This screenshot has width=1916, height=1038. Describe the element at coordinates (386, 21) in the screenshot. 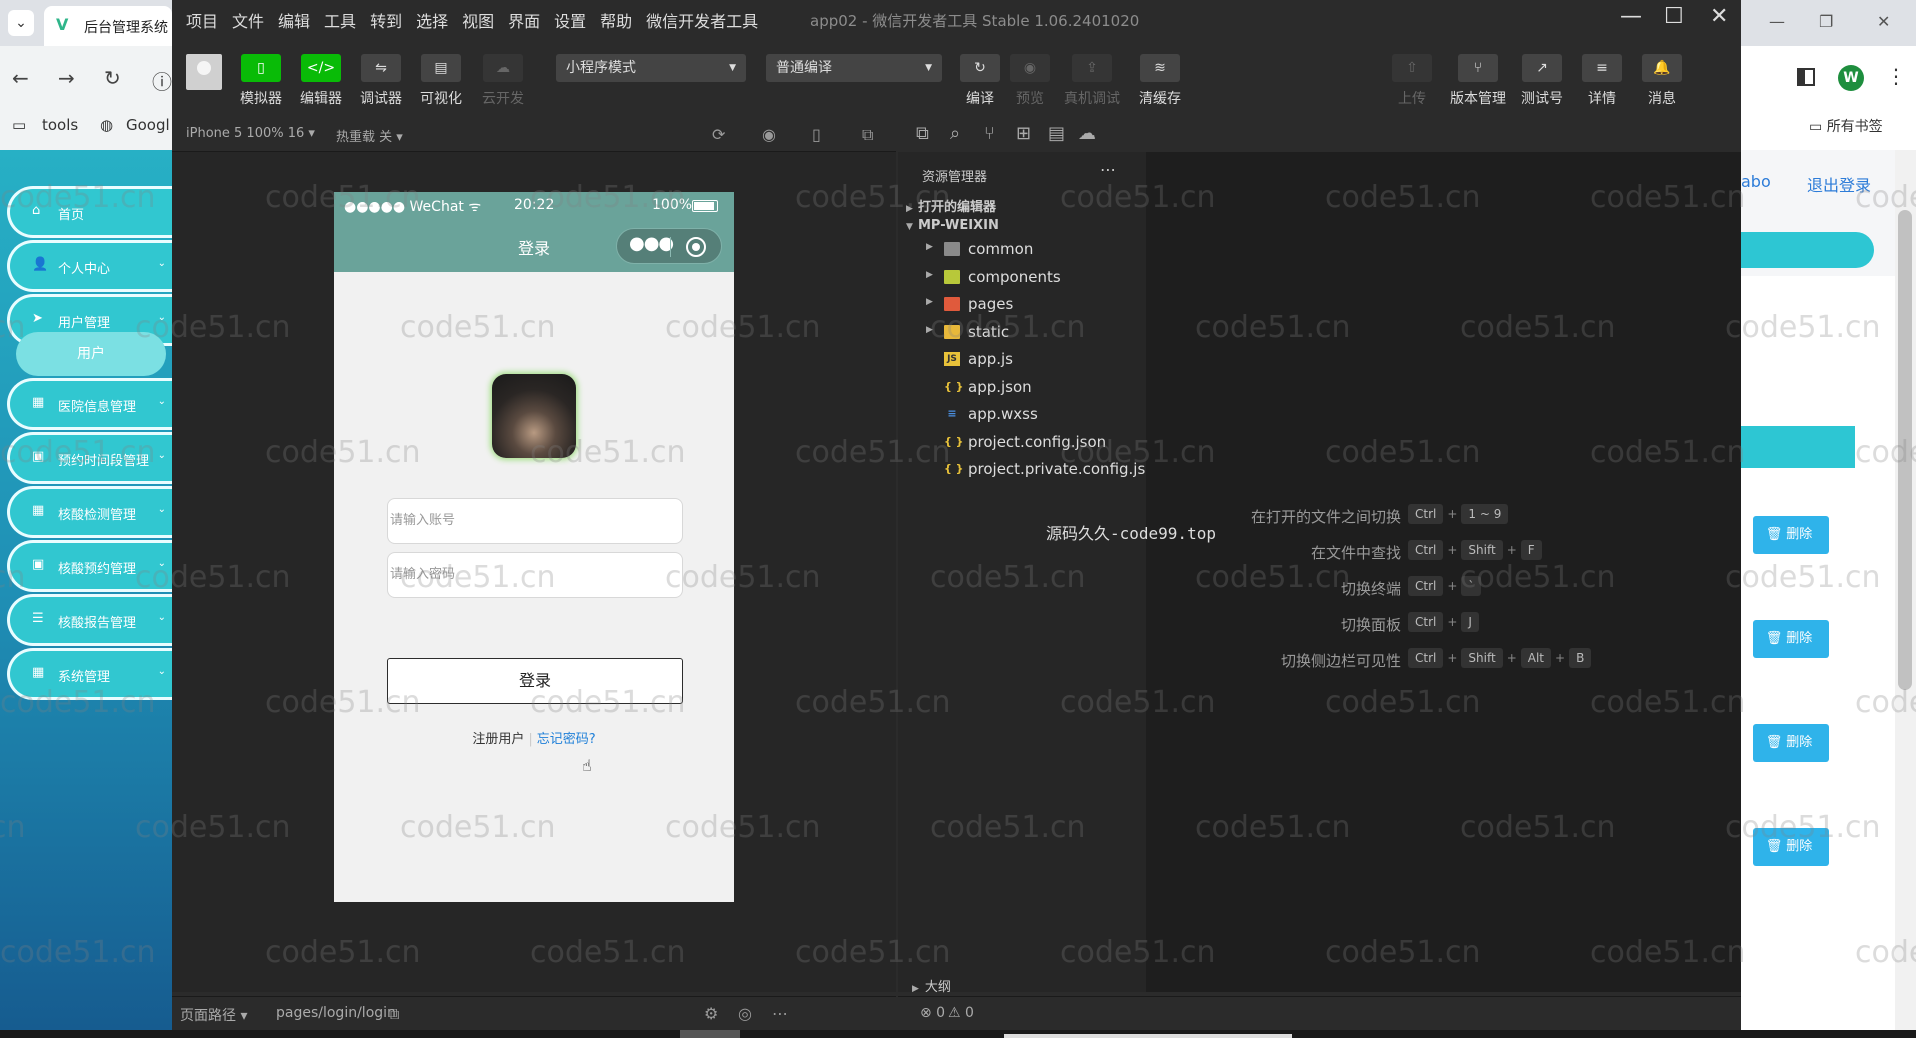

I see `menu-item: 转到` at that location.